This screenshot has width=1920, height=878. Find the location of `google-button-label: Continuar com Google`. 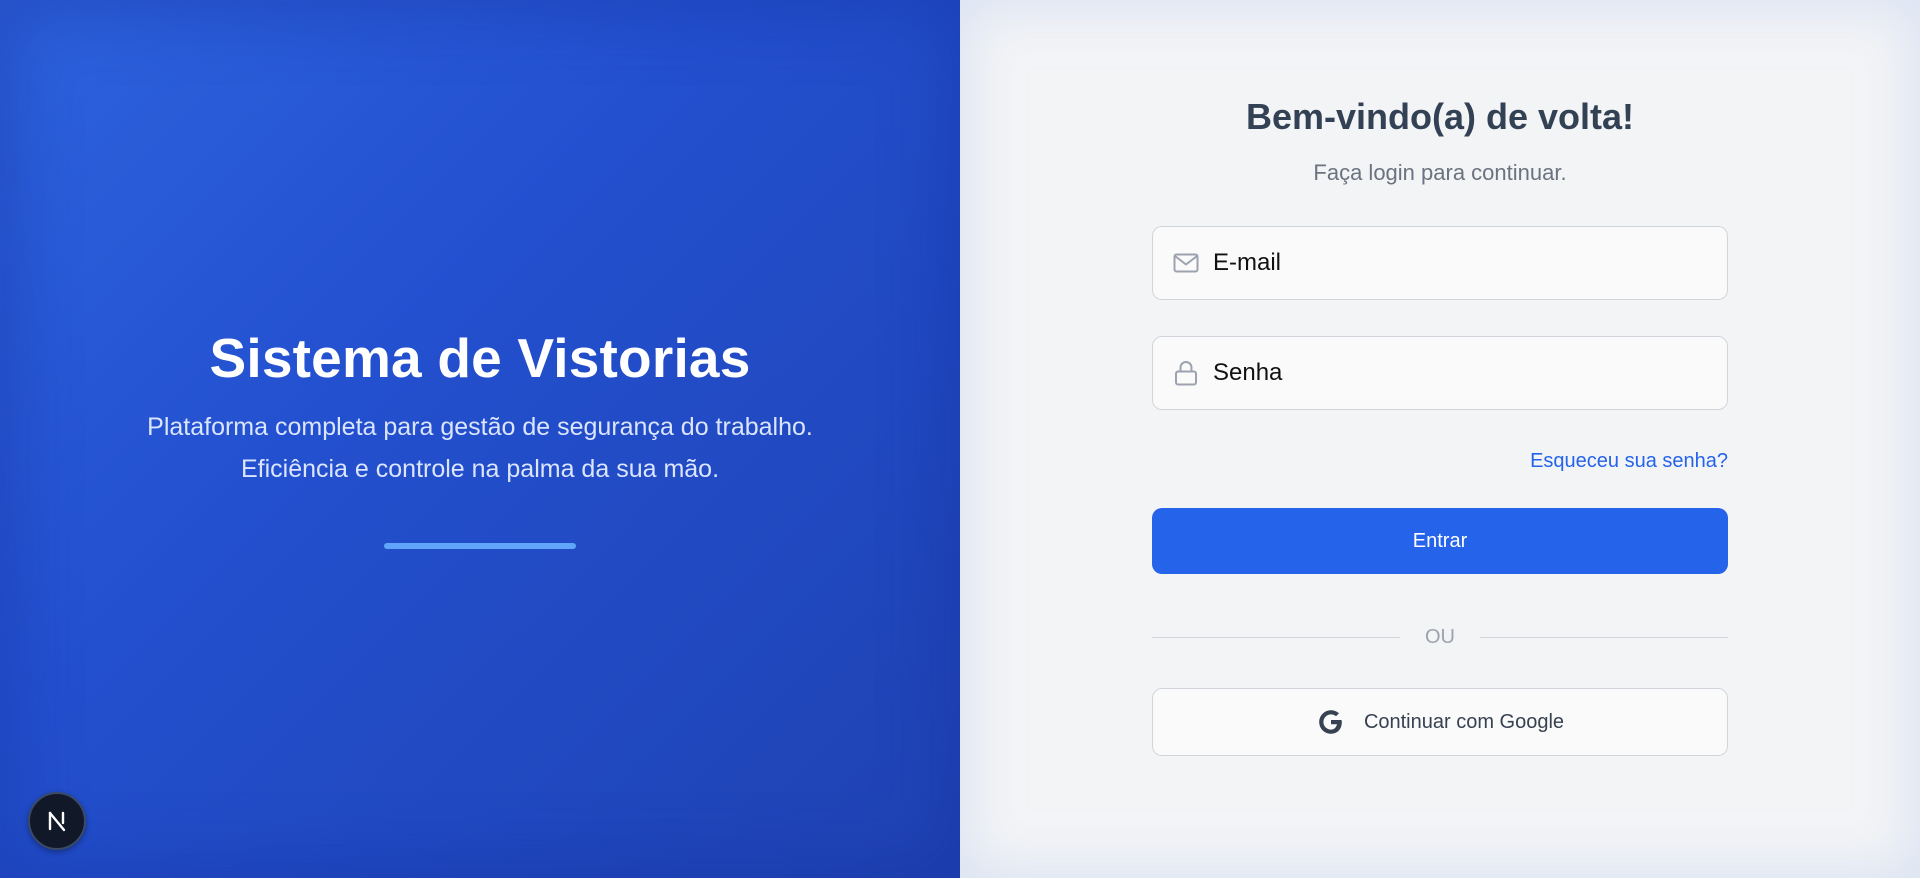

google-button-label: Continuar com Google is located at coordinates (1464, 721).